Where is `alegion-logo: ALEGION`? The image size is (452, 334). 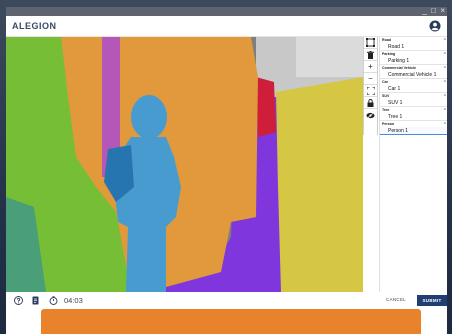
alegion-logo: ALEGION is located at coordinates (34, 26).